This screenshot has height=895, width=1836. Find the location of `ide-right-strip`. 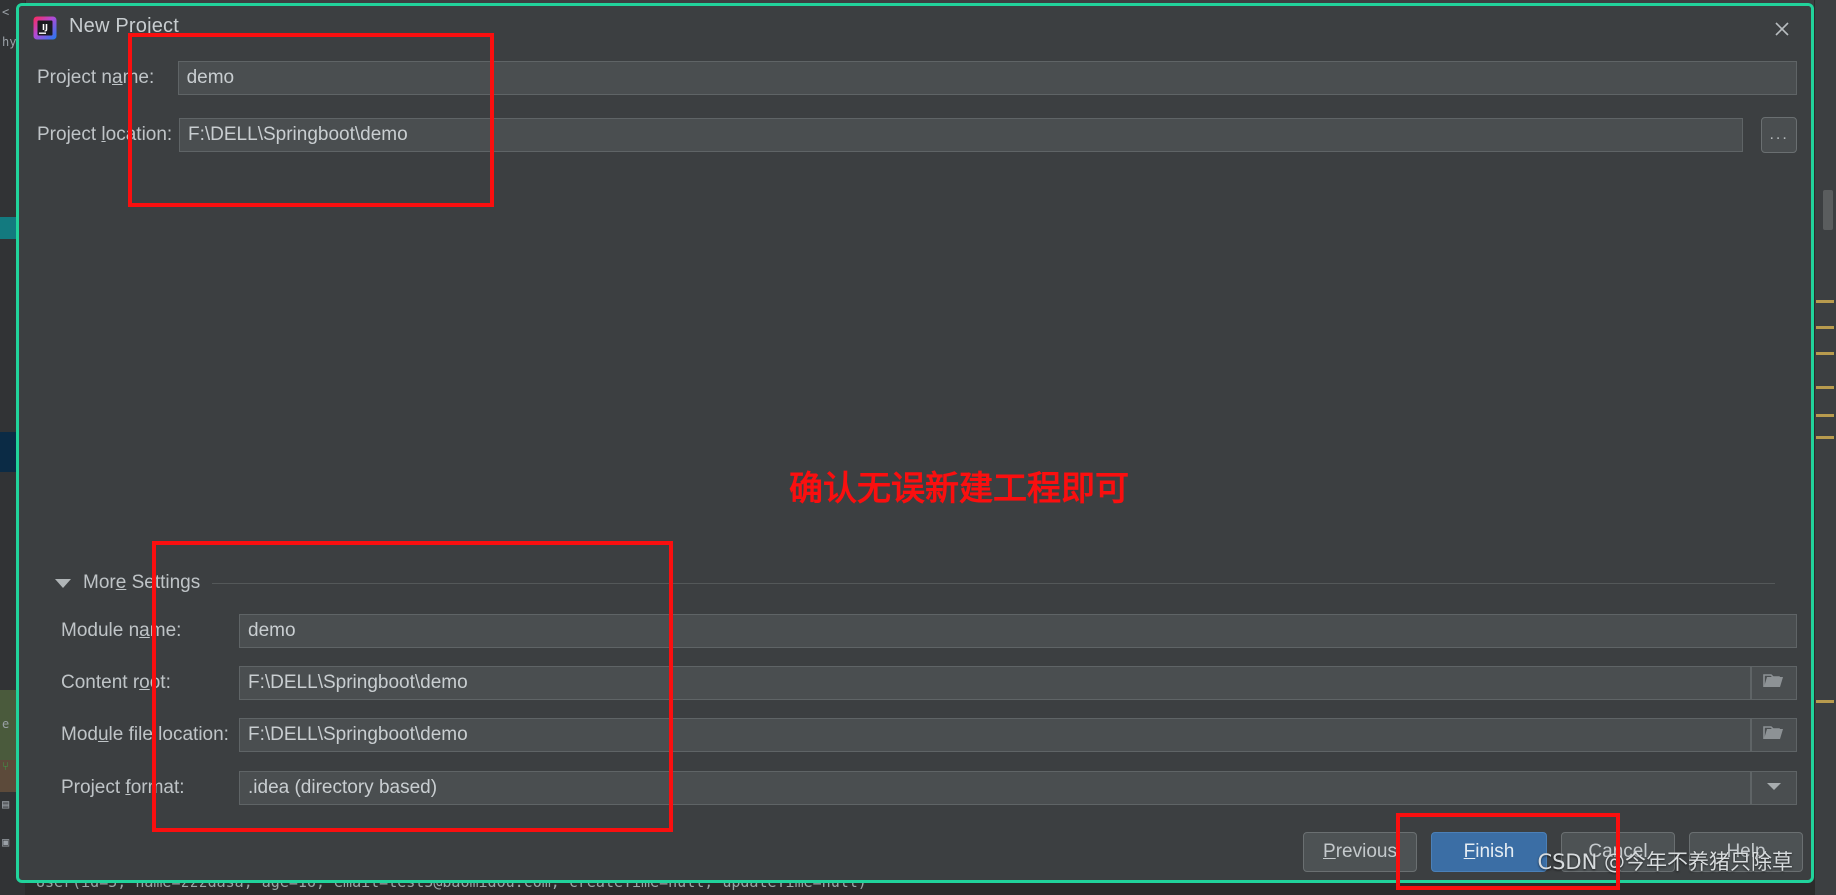

ide-right-strip is located at coordinates (1825, 447).